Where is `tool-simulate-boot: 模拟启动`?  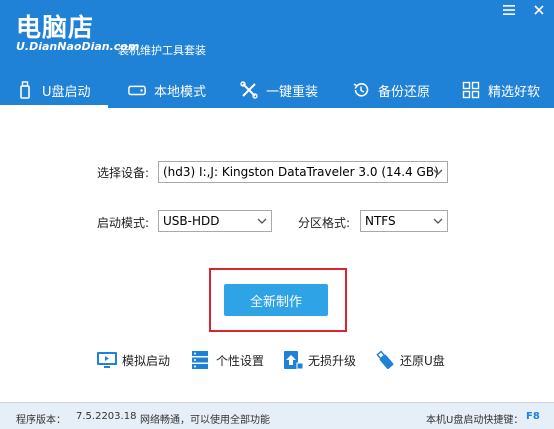 tool-simulate-boot: 模拟启动 is located at coordinates (133, 360).